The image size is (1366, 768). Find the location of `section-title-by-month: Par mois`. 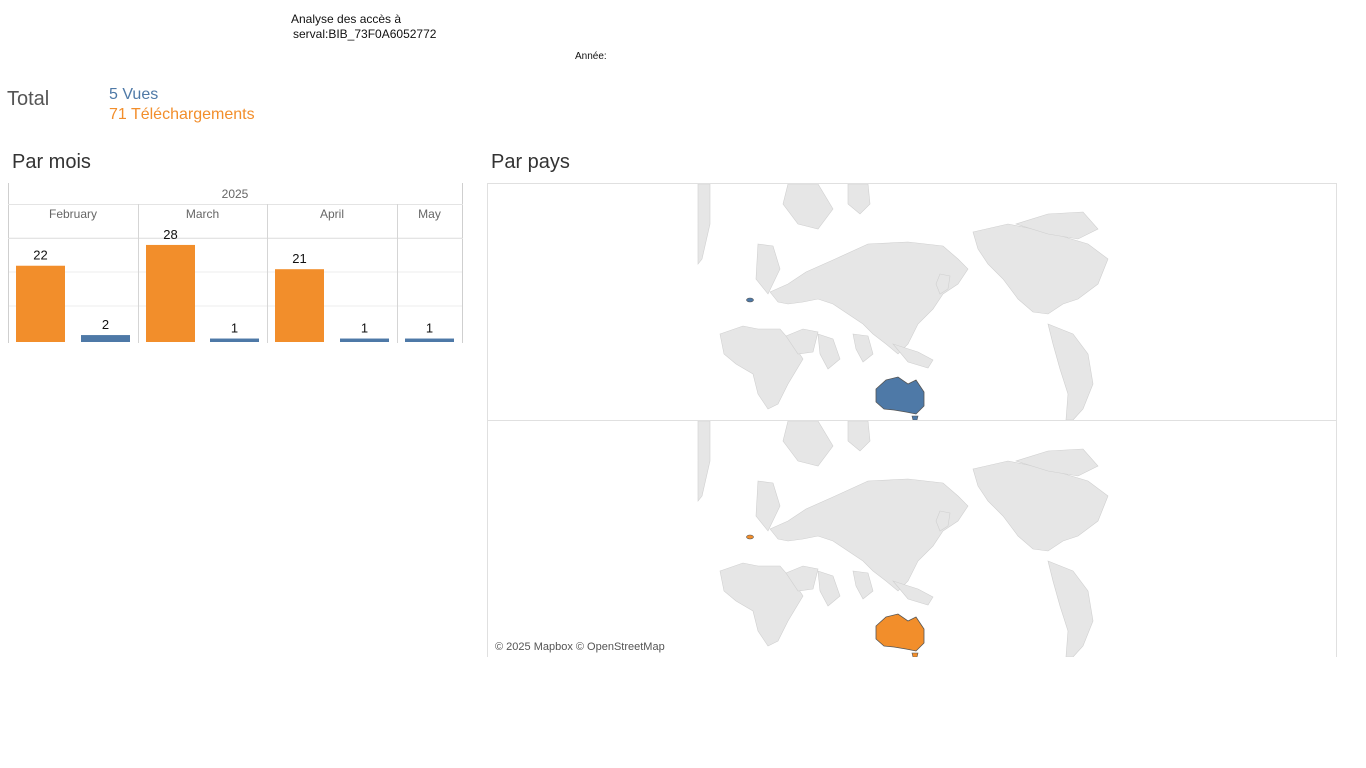

section-title-by-month: Par mois is located at coordinates (51, 162).